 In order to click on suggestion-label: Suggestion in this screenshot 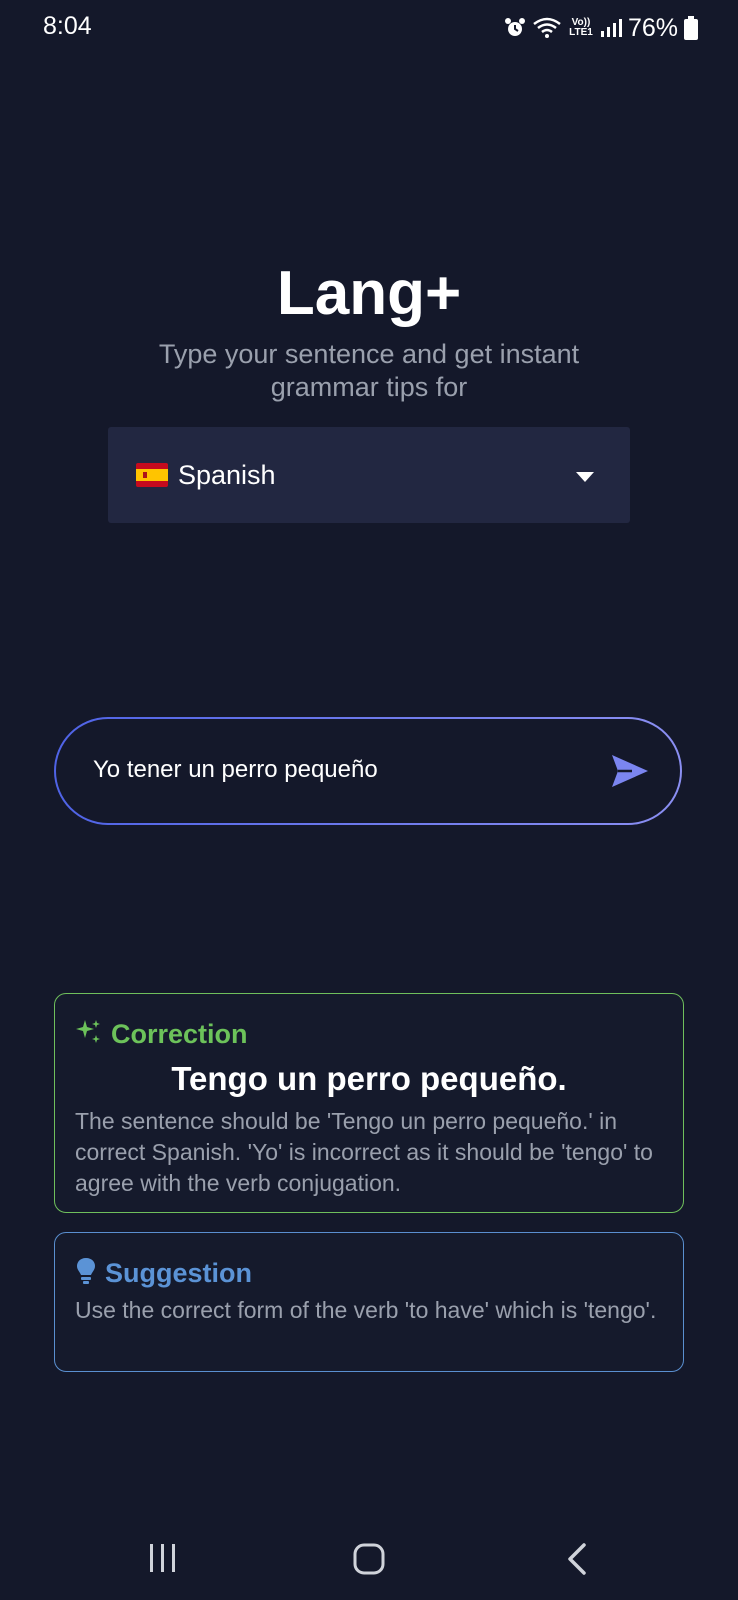, I will do `click(178, 1273)`.